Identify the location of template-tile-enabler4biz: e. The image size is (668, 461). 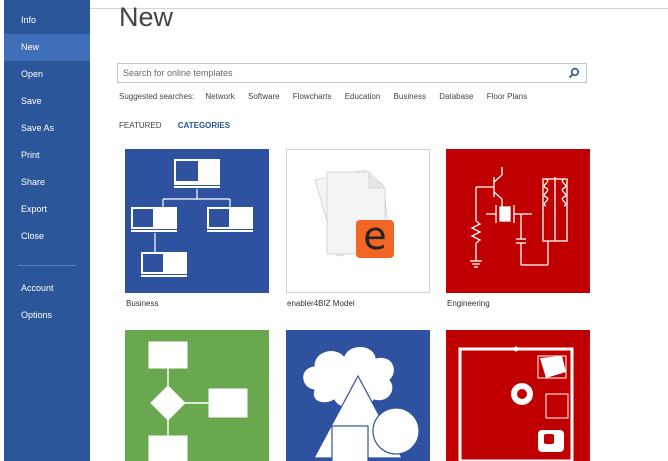
(358, 221).